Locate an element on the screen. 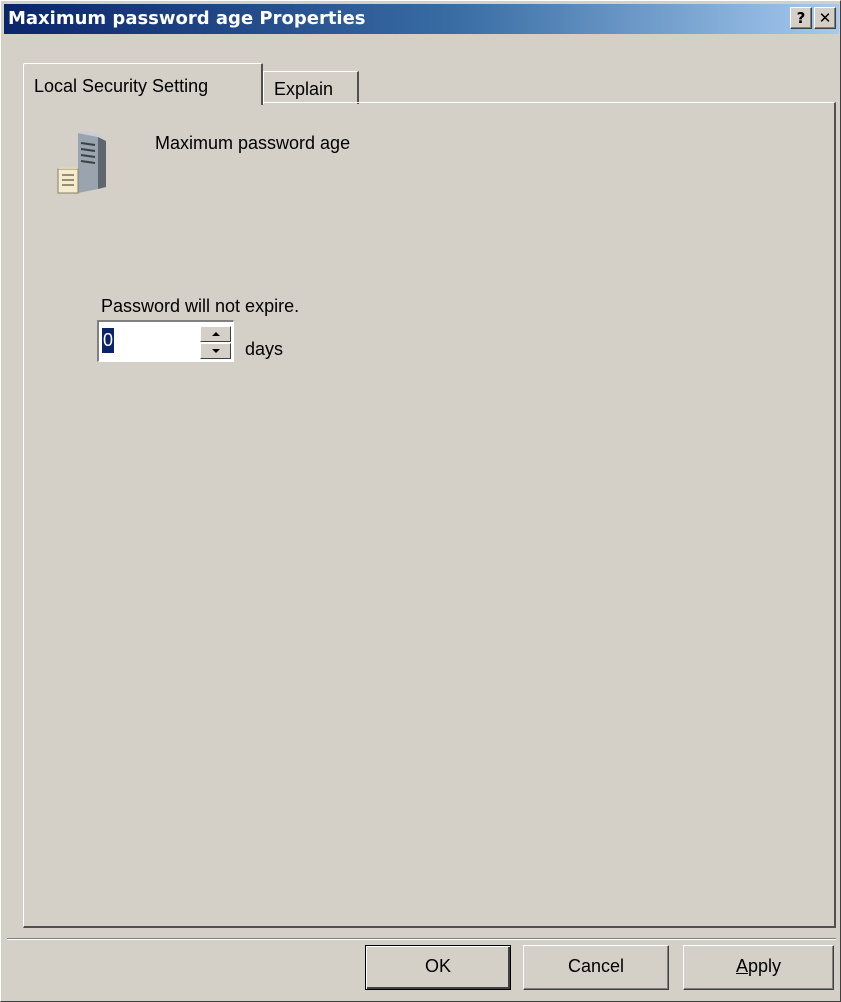  close-icon: ✕ is located at coordinates (825, 18).